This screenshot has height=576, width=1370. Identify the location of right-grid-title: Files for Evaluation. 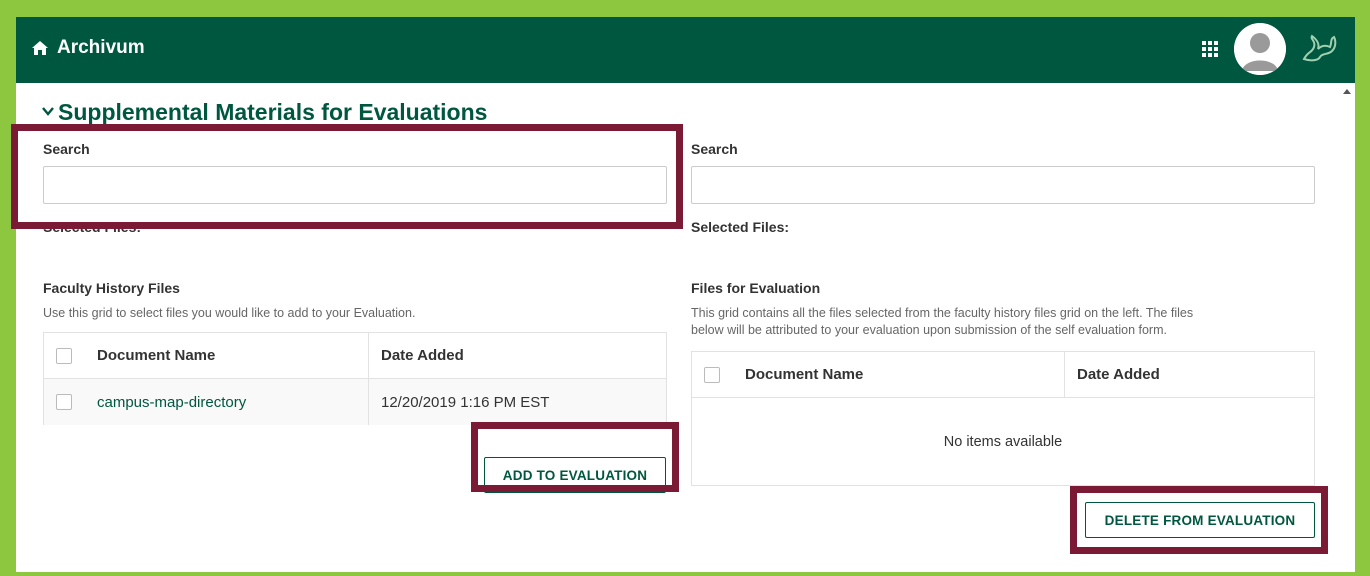
(756, 288).